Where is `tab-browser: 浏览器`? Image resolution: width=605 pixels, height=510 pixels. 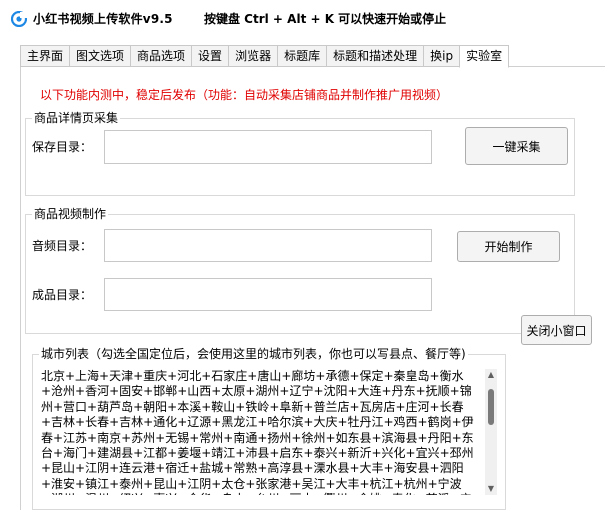
tab-browser: 浏览器 is located at coordinates (253, 56).